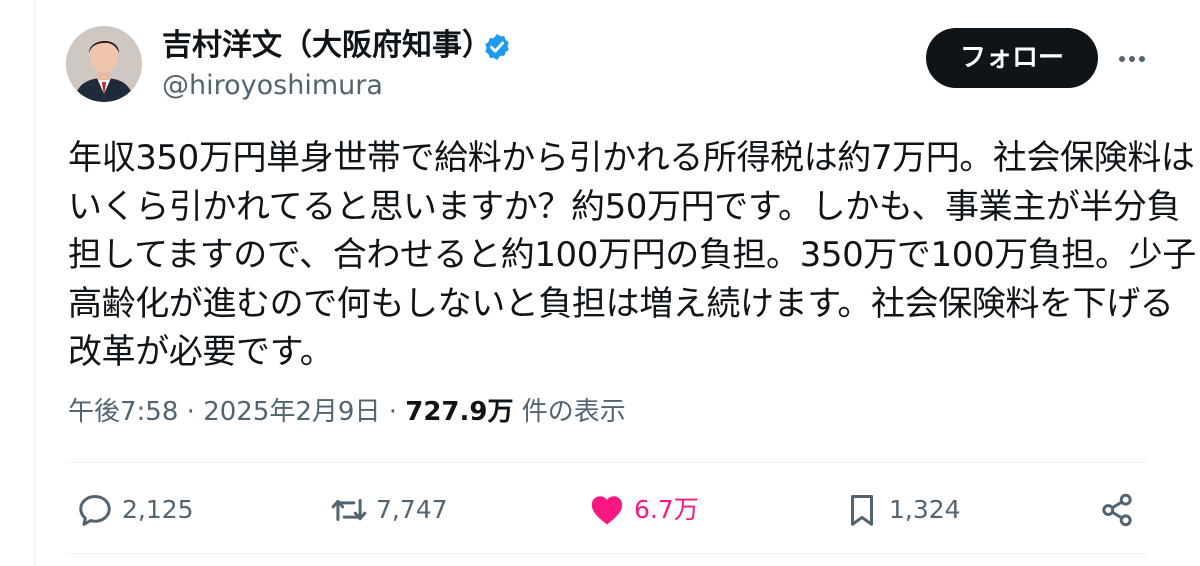 This screenshot has height=566, width=1200. I want to click on timeline-border, so click(34, 283).